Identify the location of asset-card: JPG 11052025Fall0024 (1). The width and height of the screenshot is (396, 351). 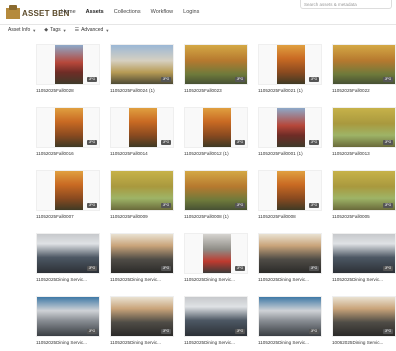
(142, 71).